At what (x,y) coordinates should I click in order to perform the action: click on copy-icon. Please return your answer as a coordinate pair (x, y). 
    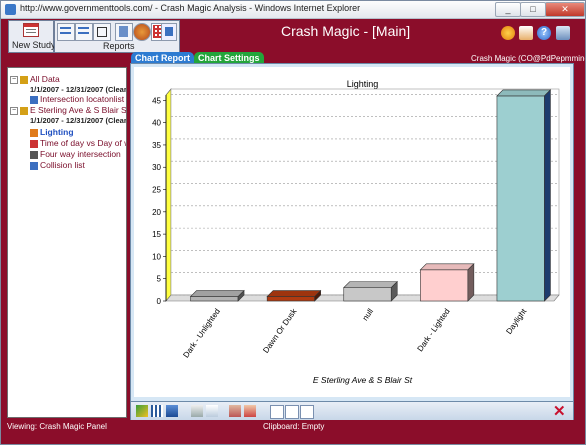
    Looking at the image, I should click on (250, 411).